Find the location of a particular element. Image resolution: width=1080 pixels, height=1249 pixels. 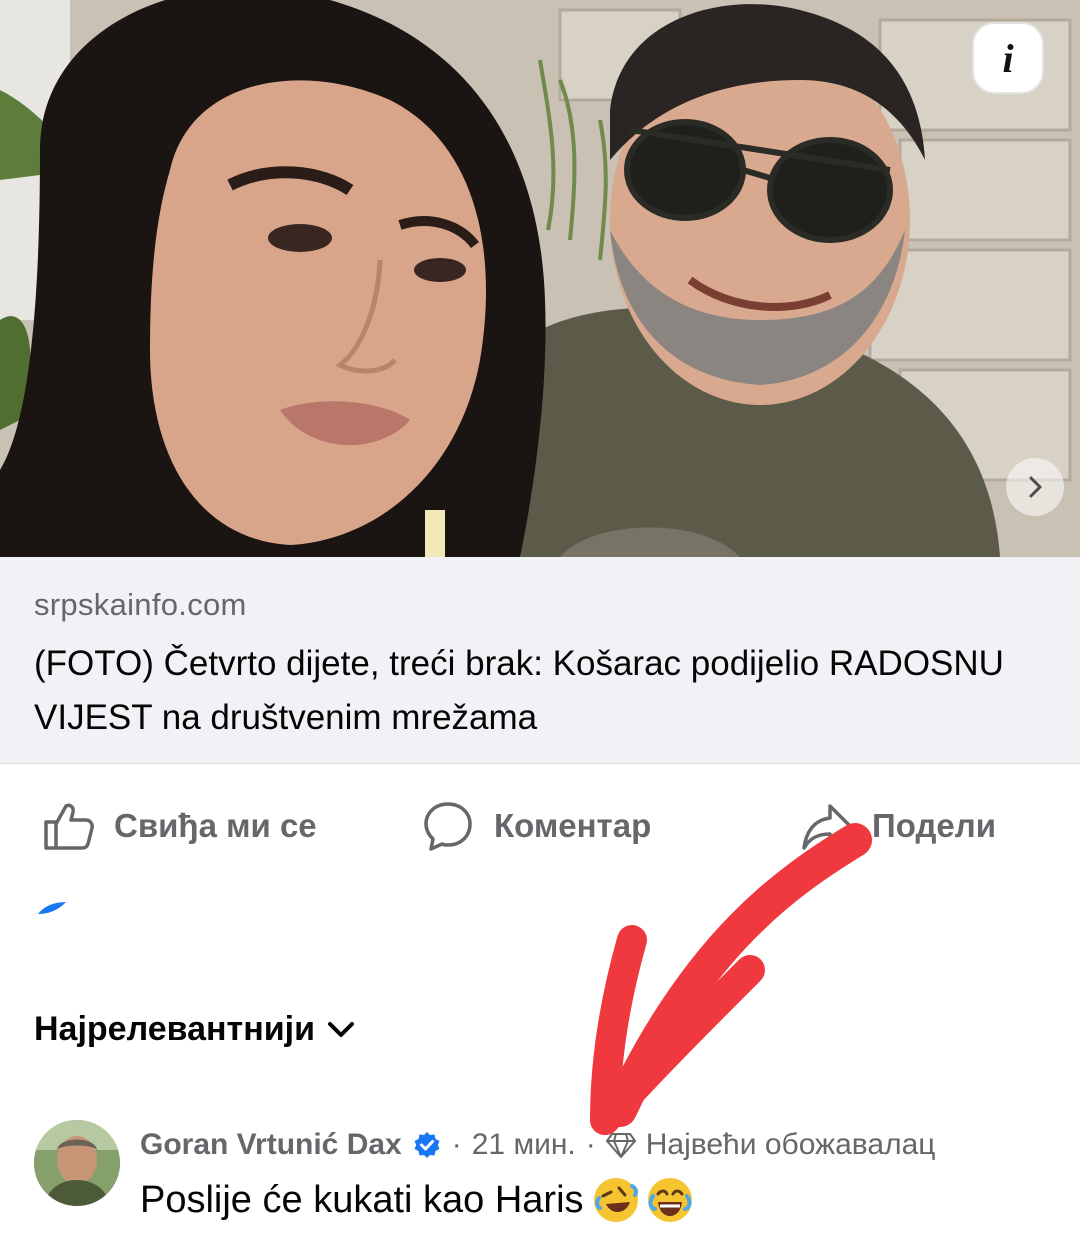

rofl-emoji-glyph is located at coordinates (616, 1200).